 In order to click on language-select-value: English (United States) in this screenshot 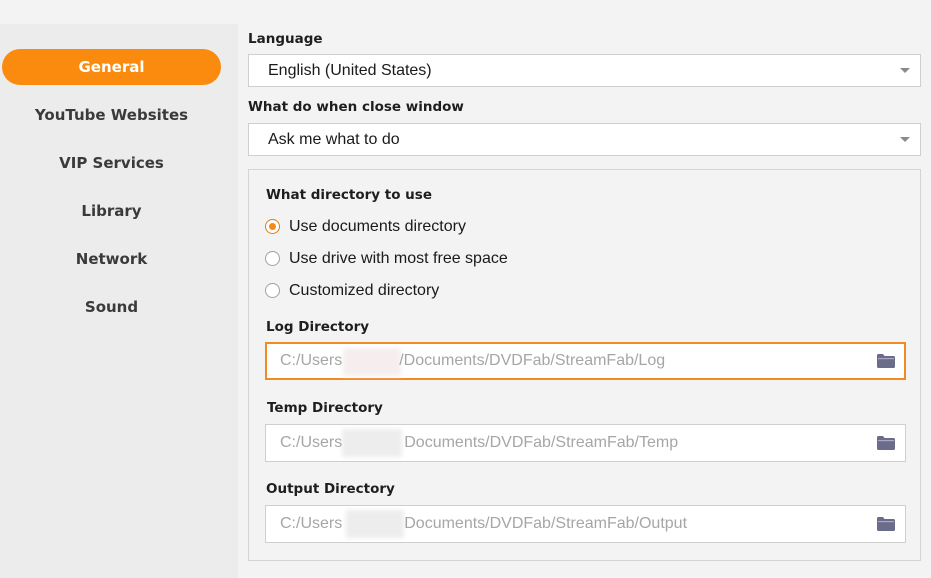, I will do `click(350, 70)`.